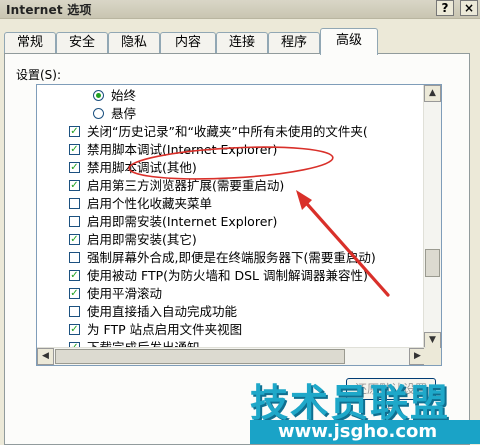  Describe the element at coordinates (231, 114) in the screenshot. I see `list-item: 悬停` at that location.